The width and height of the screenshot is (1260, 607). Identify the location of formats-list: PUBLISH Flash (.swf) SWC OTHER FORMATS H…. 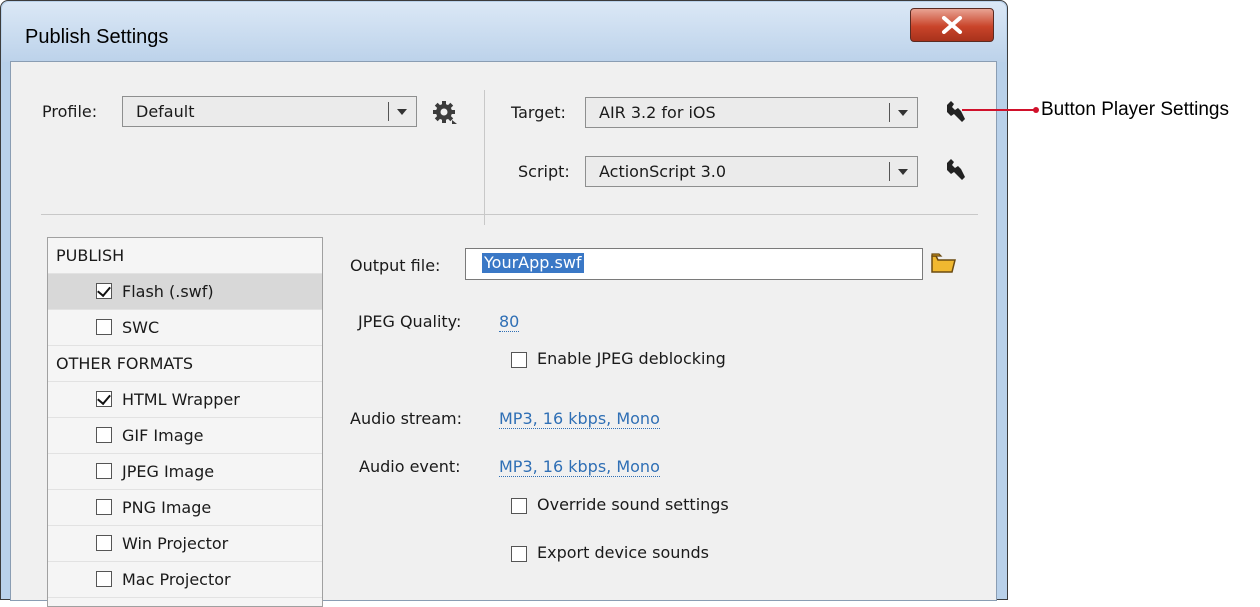
(185, 422).